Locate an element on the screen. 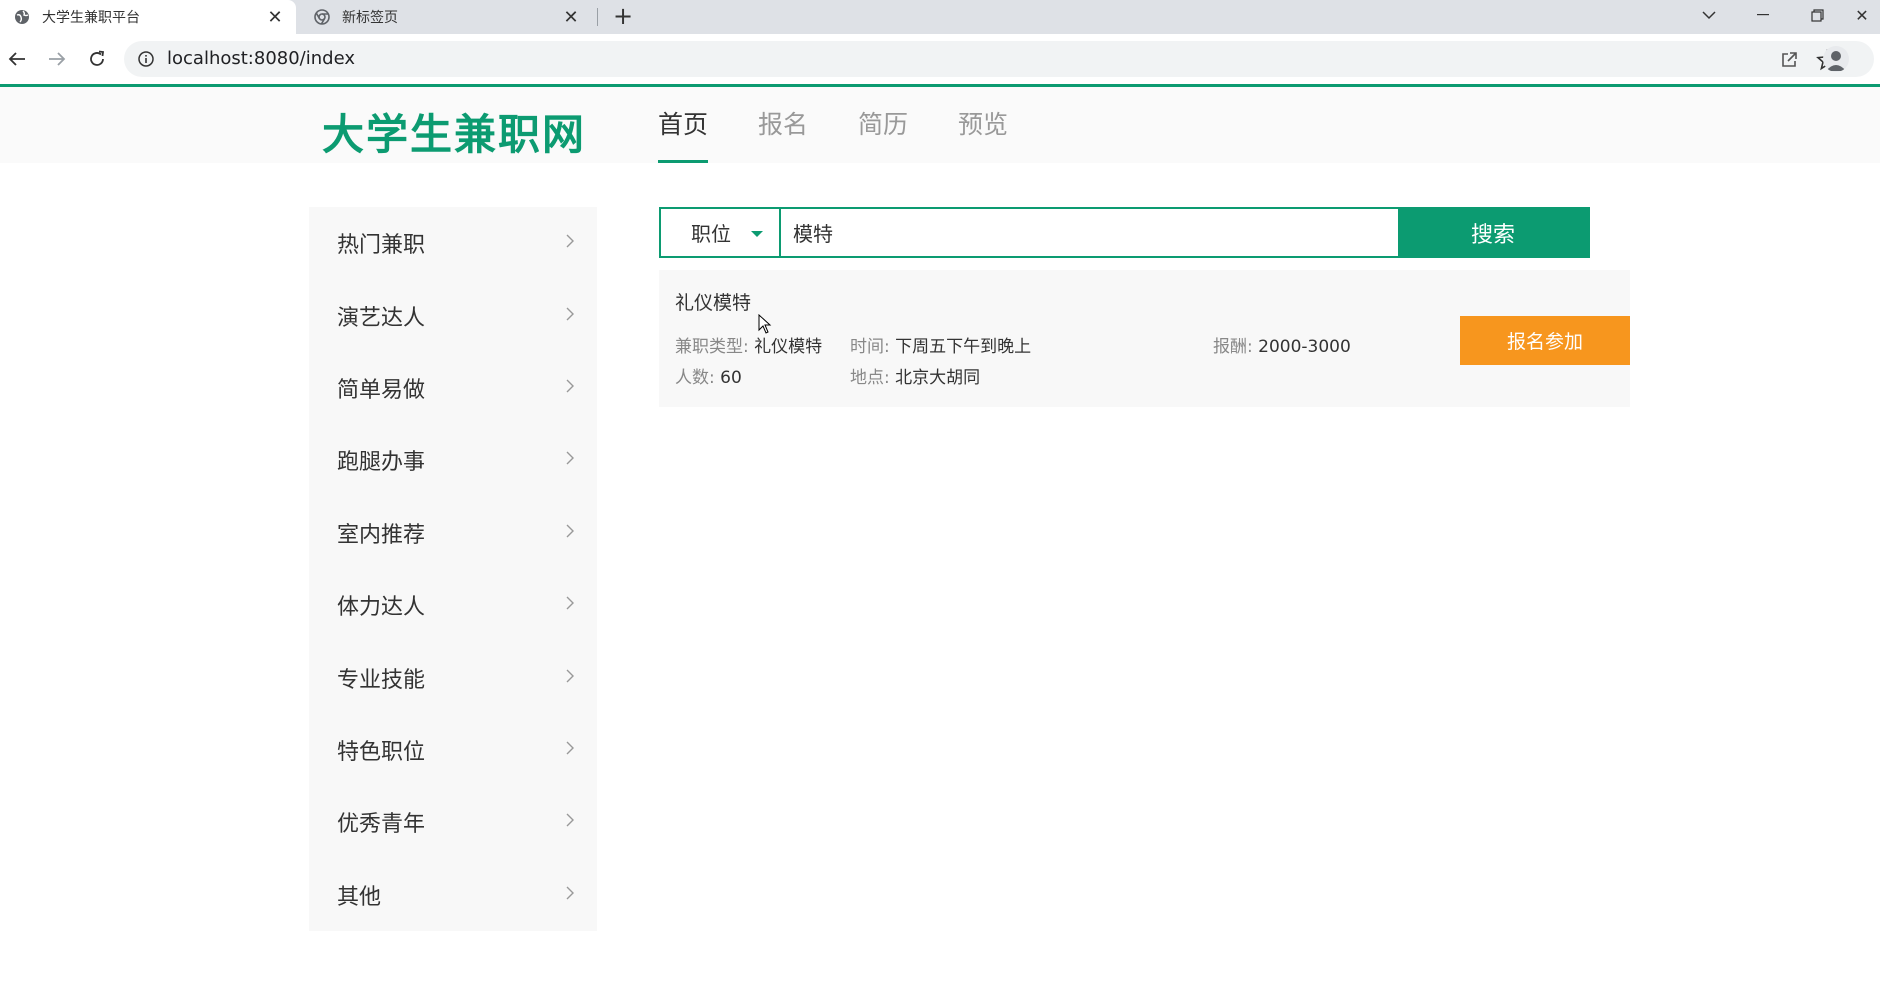 This screenshot has width=1880, height=1000. sidebar-item-label: 演艺达人 is located at coordinates (381, 318).